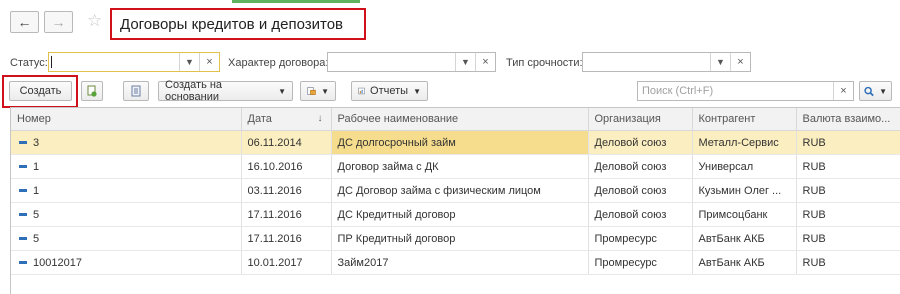  What do you see at coordinates (460, 262) in the screenshot?
I see `cell-name: Займ2017` at bounding box center [460, 262].